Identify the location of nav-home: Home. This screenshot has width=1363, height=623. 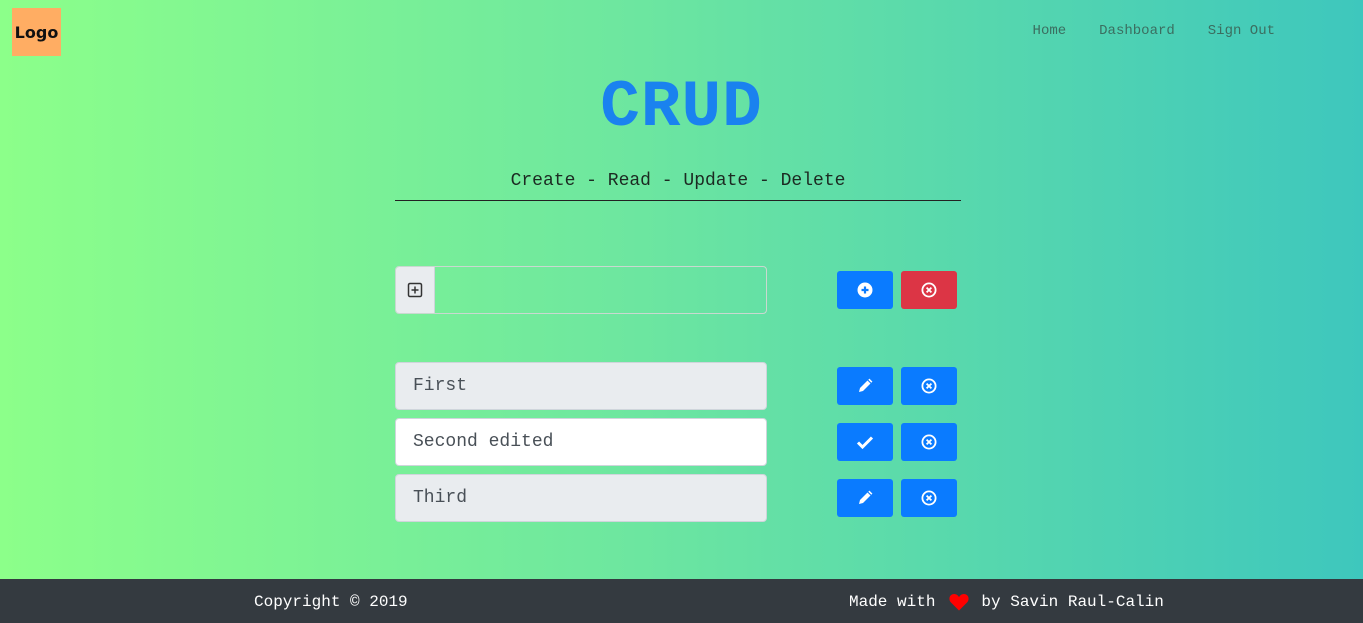
(1050, 31).